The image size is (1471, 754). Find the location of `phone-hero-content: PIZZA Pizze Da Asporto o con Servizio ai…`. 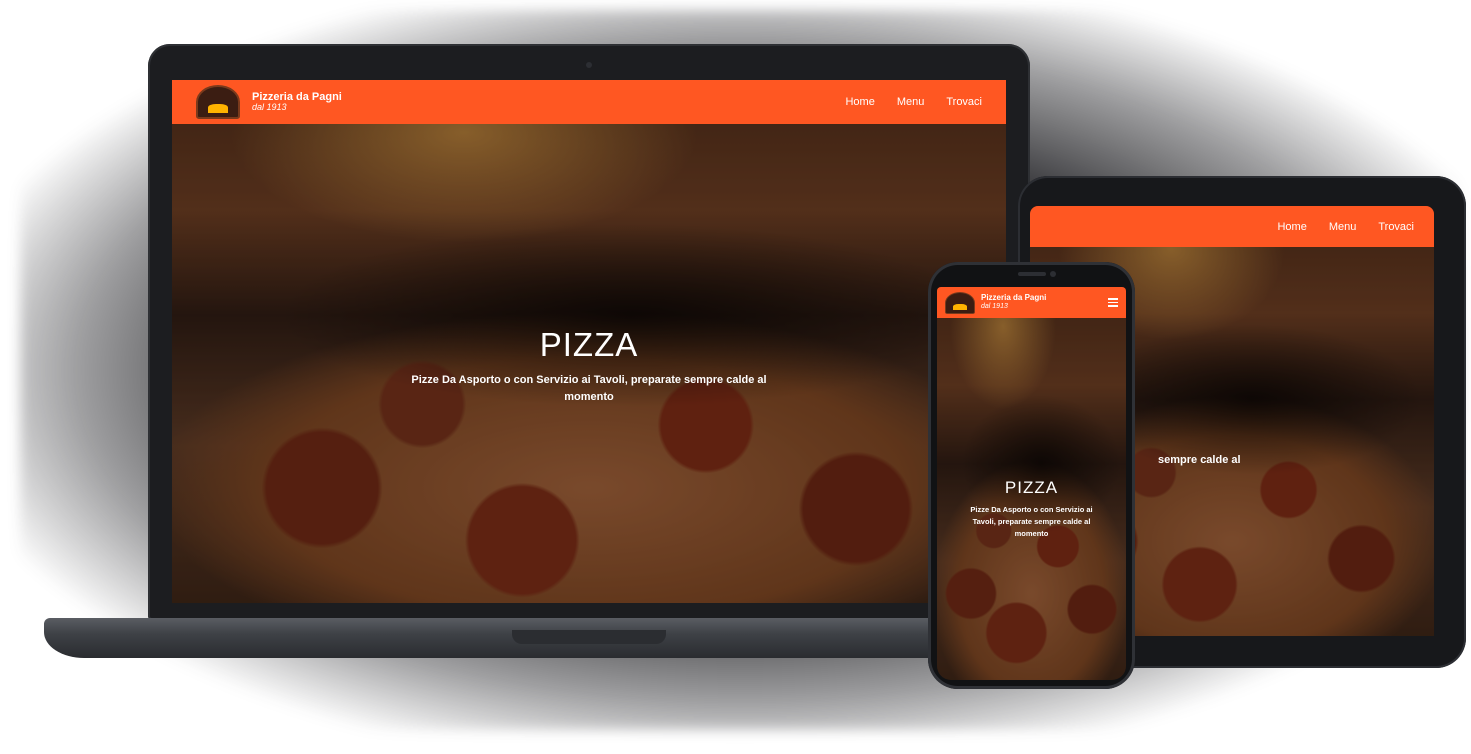

phone-hero-content: PIZZA Pizze Da Asporto o con Servizio ai… is located at coordinates (1031, 509).